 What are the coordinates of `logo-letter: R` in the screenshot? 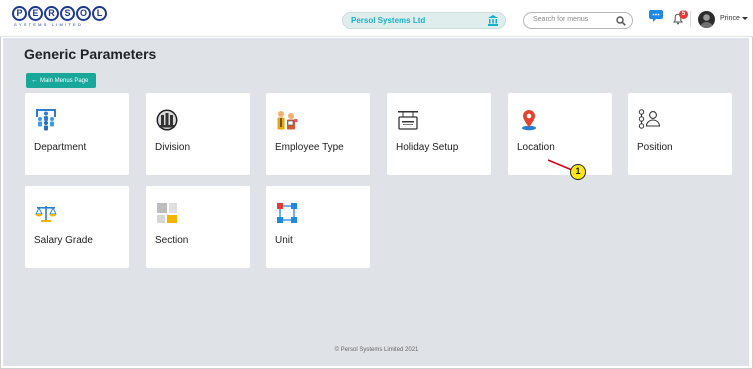 It's located at (51, 13).